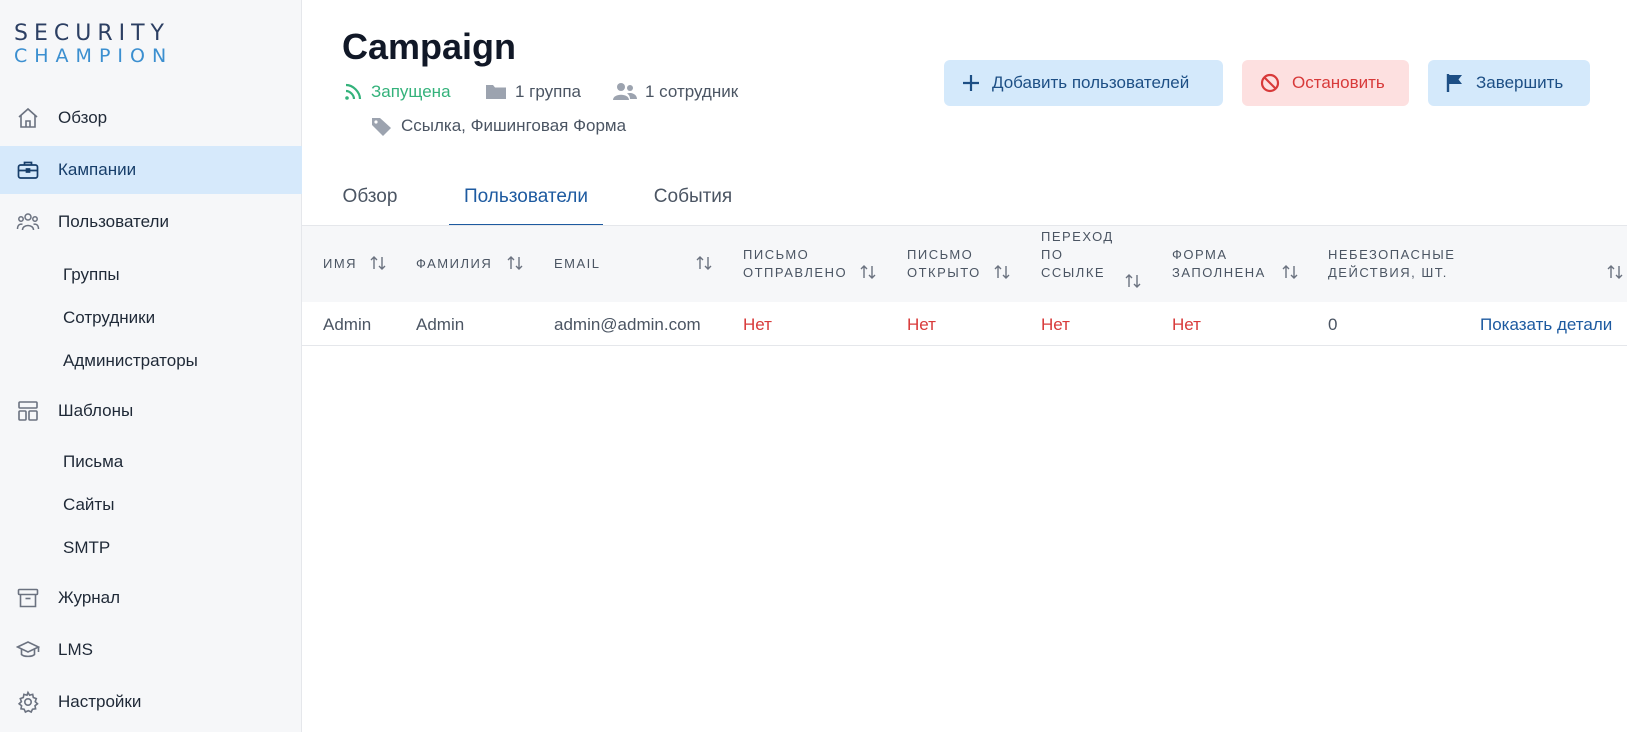 This screenshot has height=732, width=1627. I want to click on cell-form: Нет, so click(1186, 324).